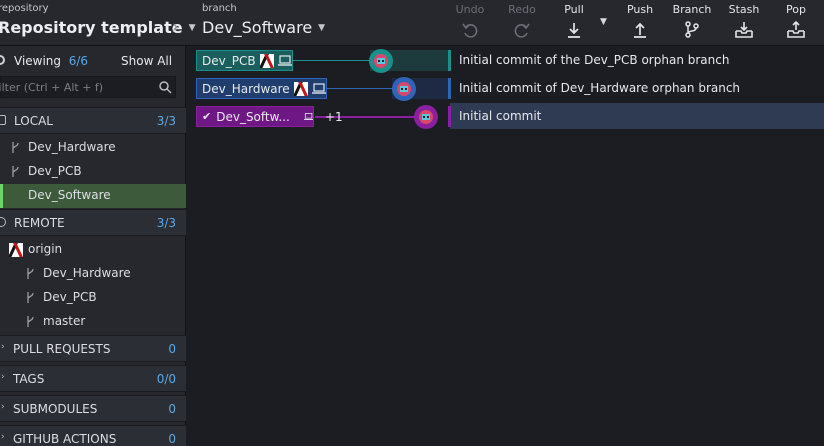  I want to click on viewing-bar: Viewing 6/6 Show All, so click(93, 61).